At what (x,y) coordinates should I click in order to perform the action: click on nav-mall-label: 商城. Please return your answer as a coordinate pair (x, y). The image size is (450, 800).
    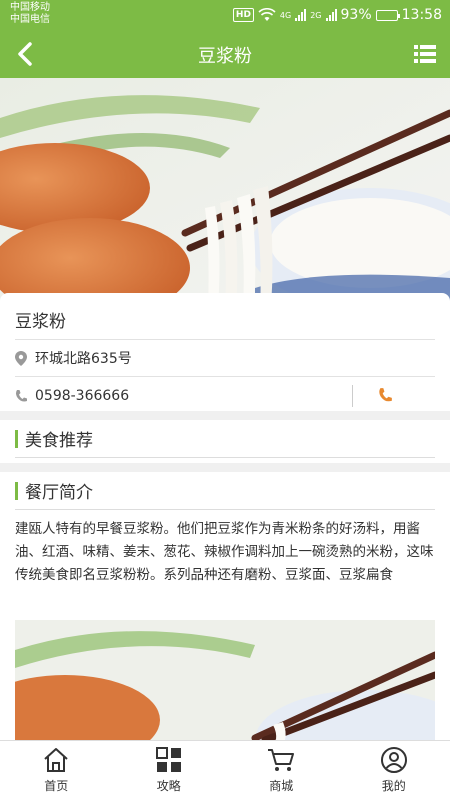
    Looking at the image, I should click on (281, 786).